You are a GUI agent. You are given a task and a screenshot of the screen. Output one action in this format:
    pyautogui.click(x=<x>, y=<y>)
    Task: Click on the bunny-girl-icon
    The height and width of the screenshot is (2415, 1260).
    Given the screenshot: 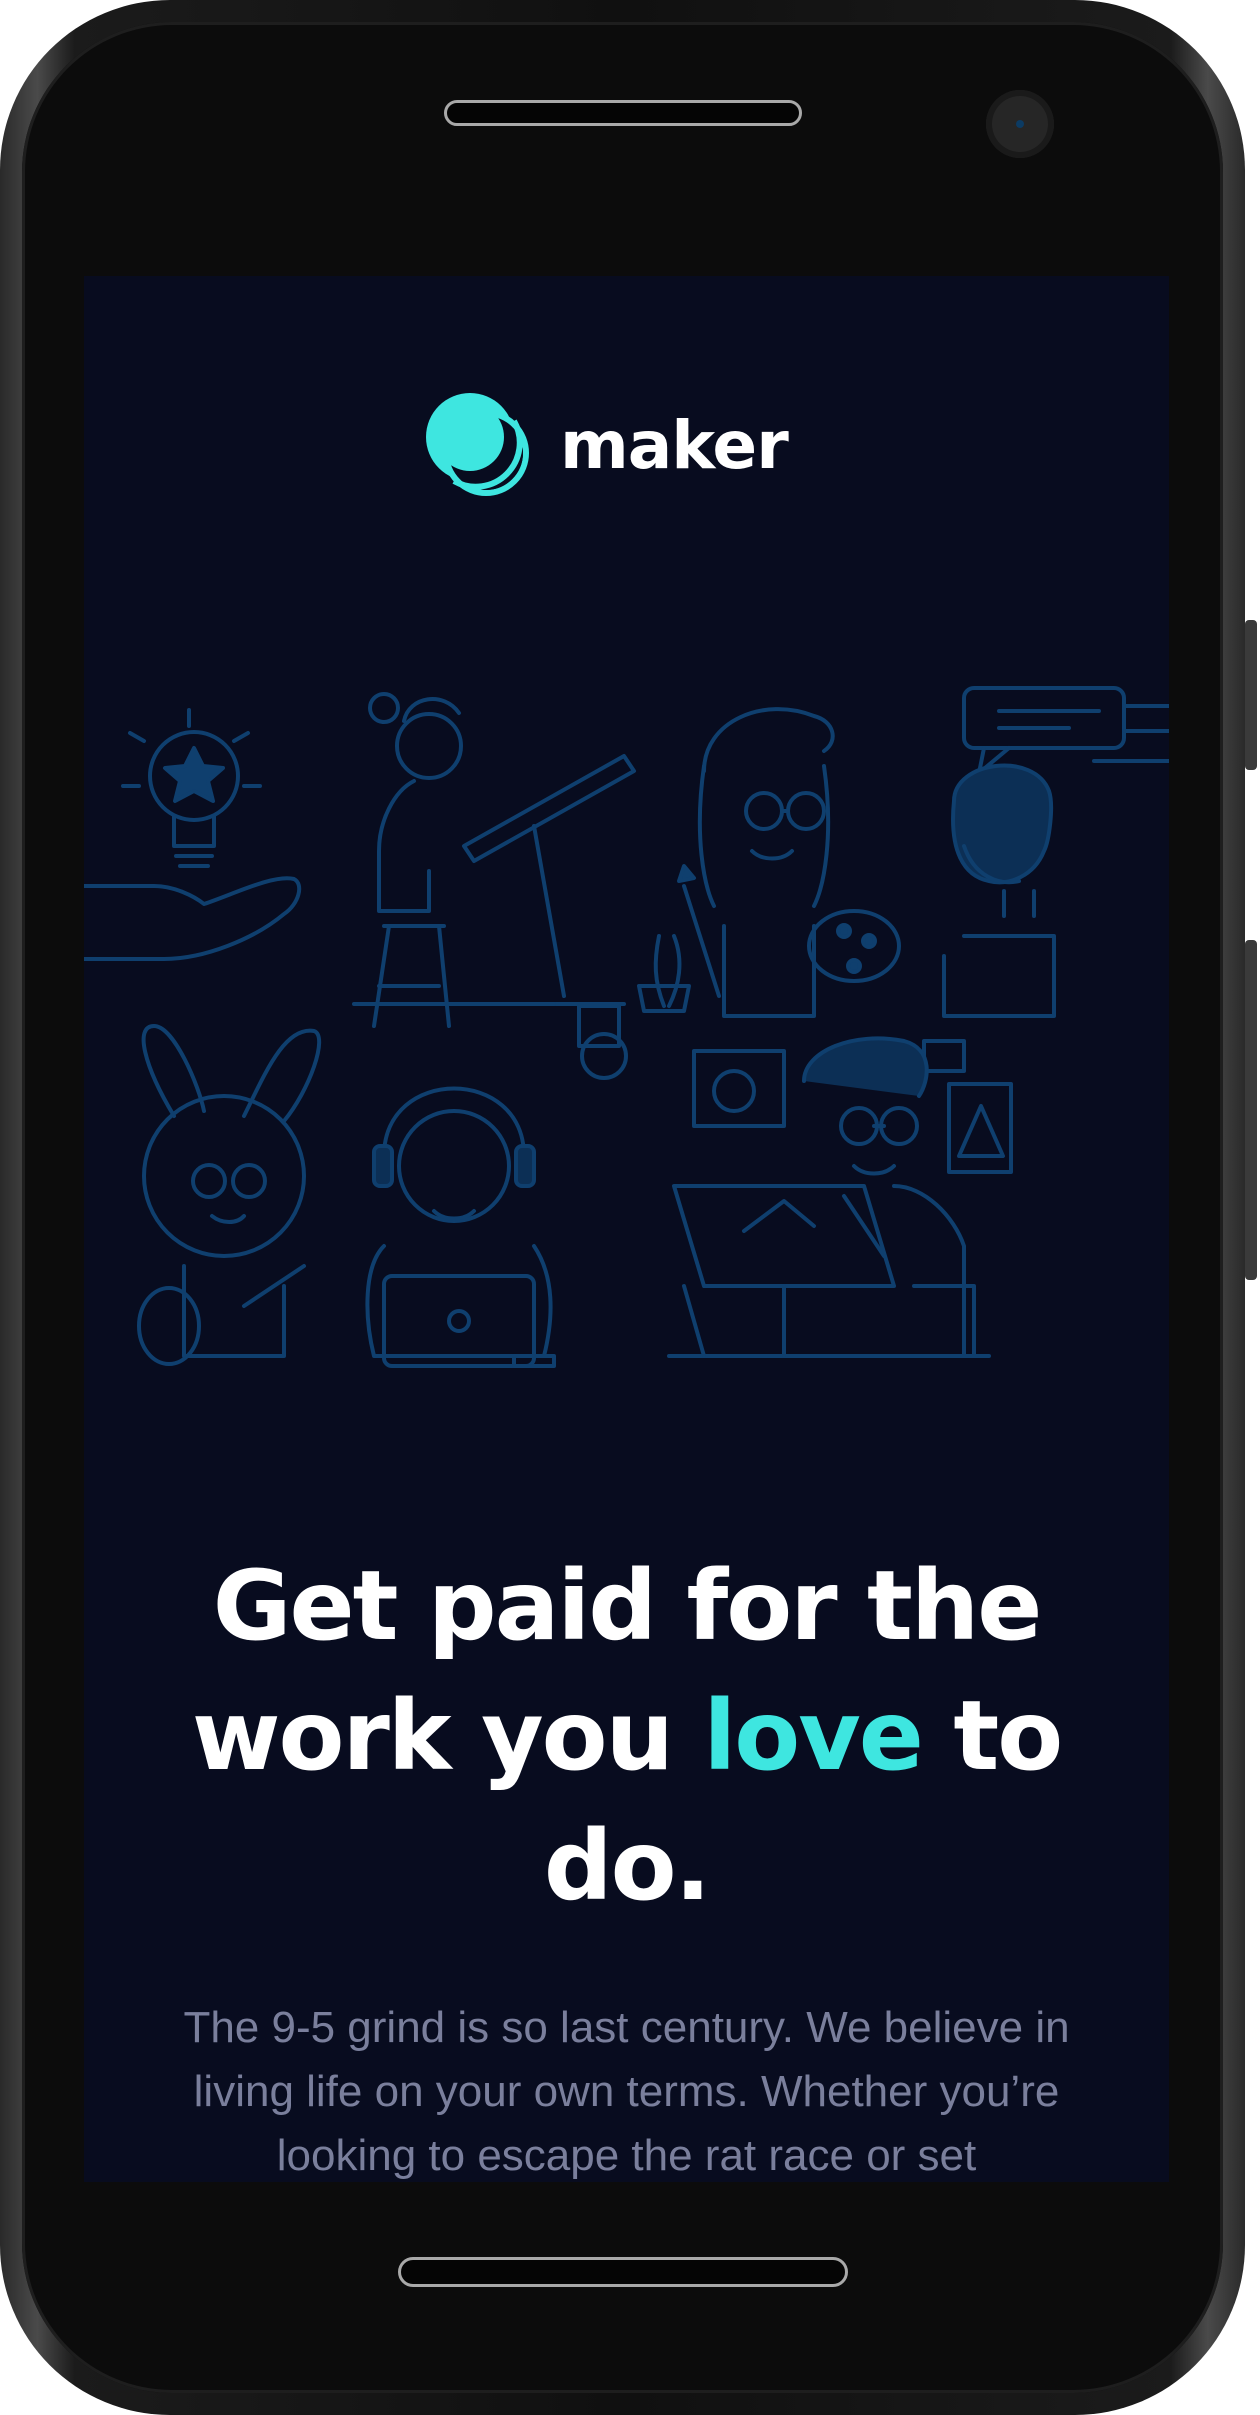 What is the action you would take?
    pyautogui.click(x=229, y=1195)
    